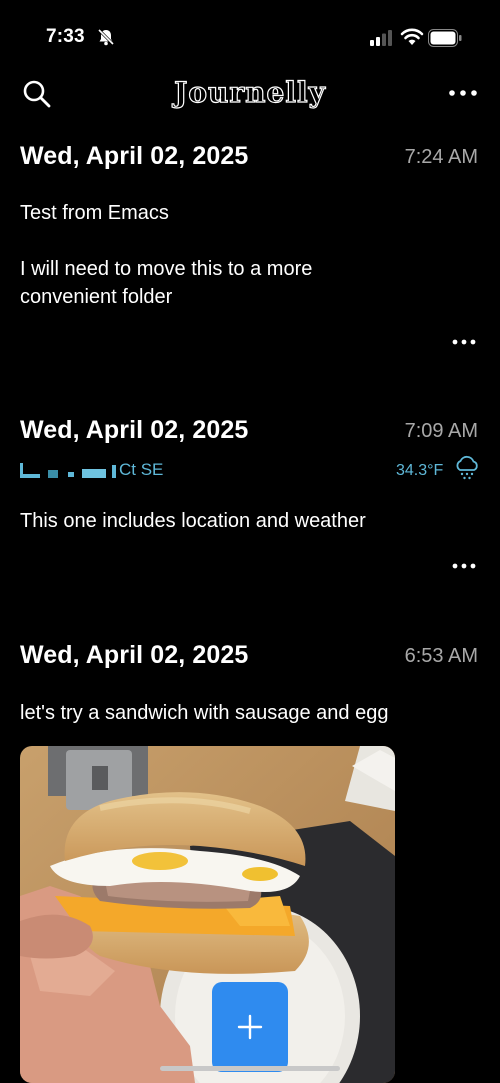 This screenshot has width=500, height=1083. Describe the element at coordinates (467, 467) in the screenshot. I see `snow-cloud-icon` at that location.